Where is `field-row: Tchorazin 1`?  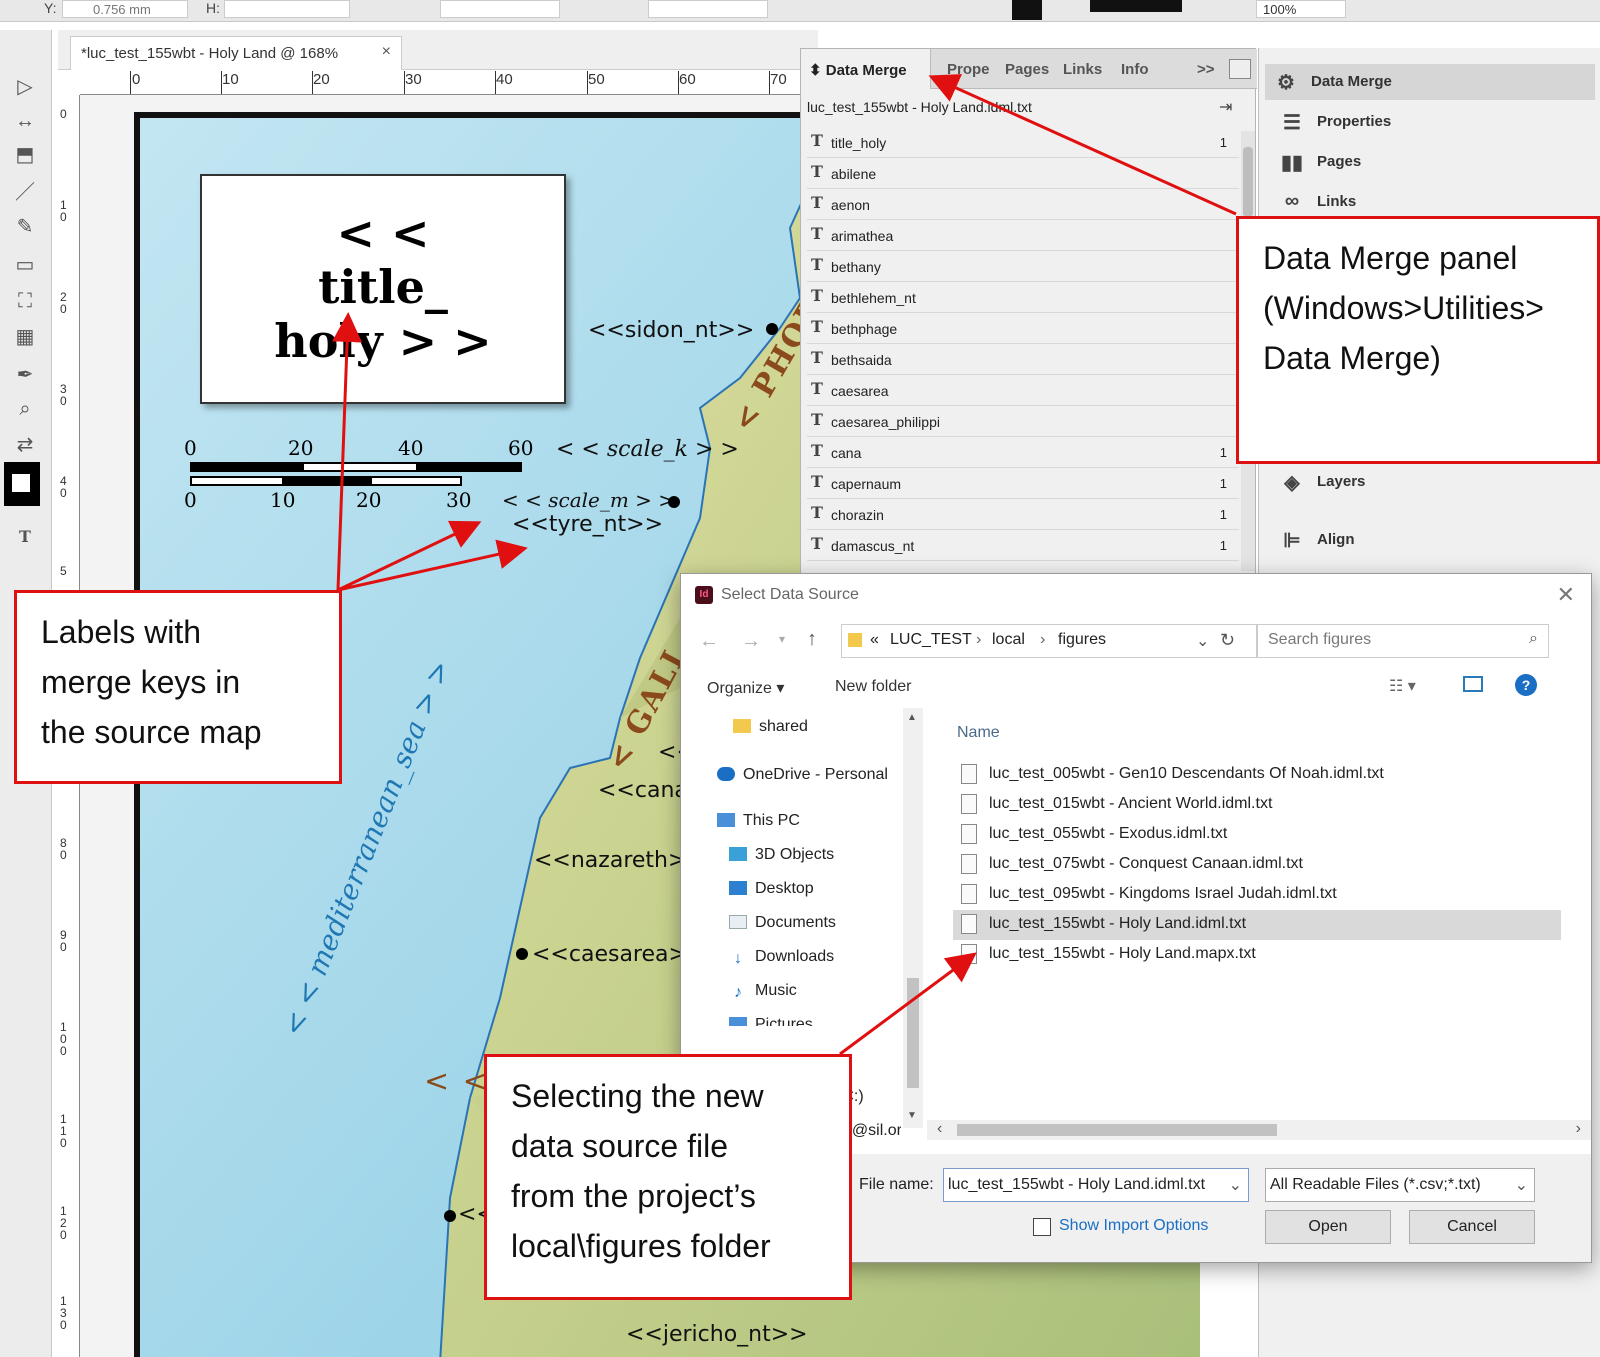 field-row: Tchorazin 1 is located at coordinates (1023, 514).